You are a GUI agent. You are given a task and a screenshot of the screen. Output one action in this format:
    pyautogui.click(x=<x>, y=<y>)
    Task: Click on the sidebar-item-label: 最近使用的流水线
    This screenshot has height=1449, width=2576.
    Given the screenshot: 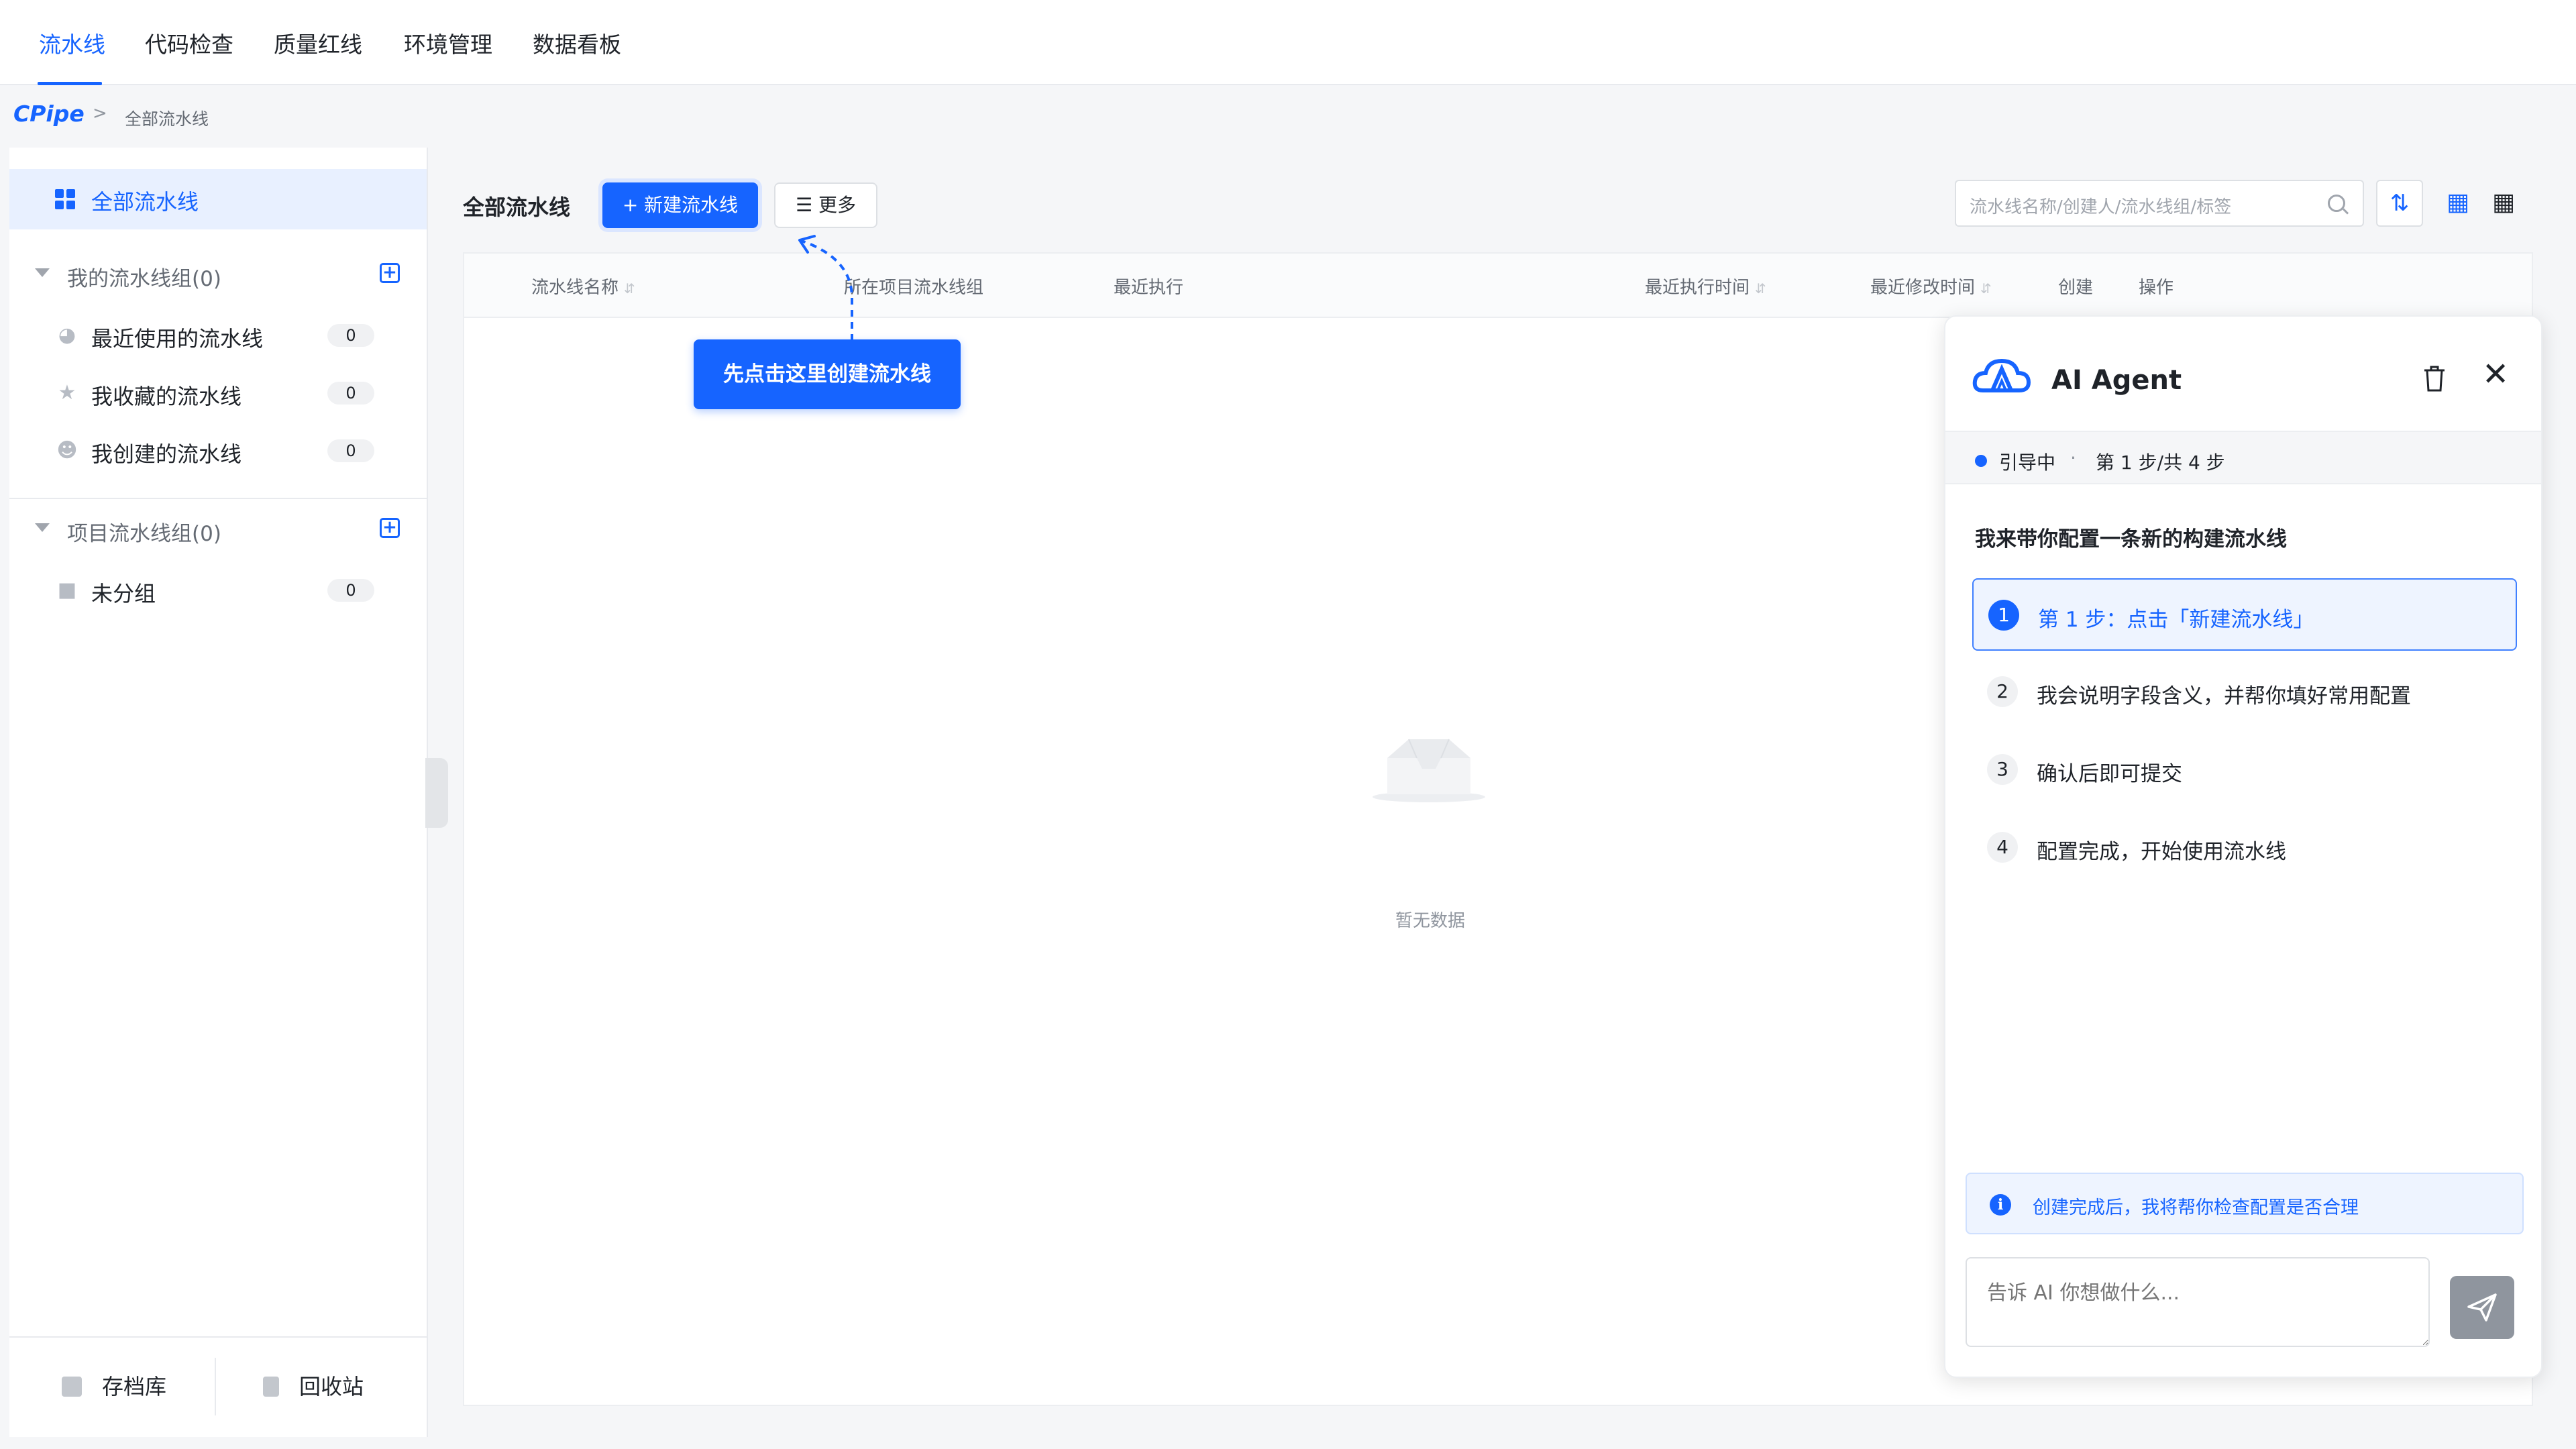 What is the action you would take?
    pyautogui.click(x=177, y=339)
    